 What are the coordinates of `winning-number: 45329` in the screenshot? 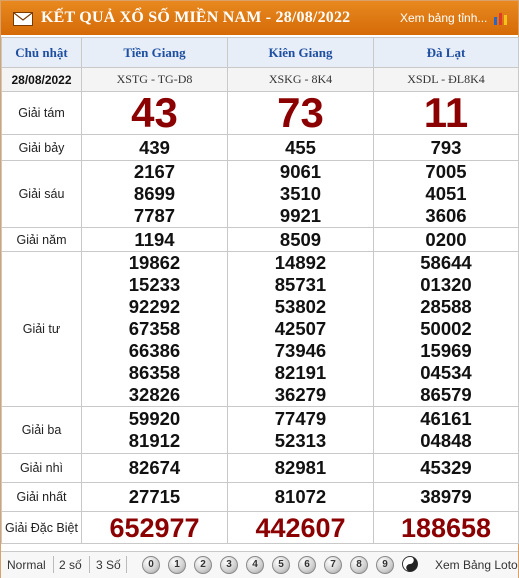 It's located at (446, 468).